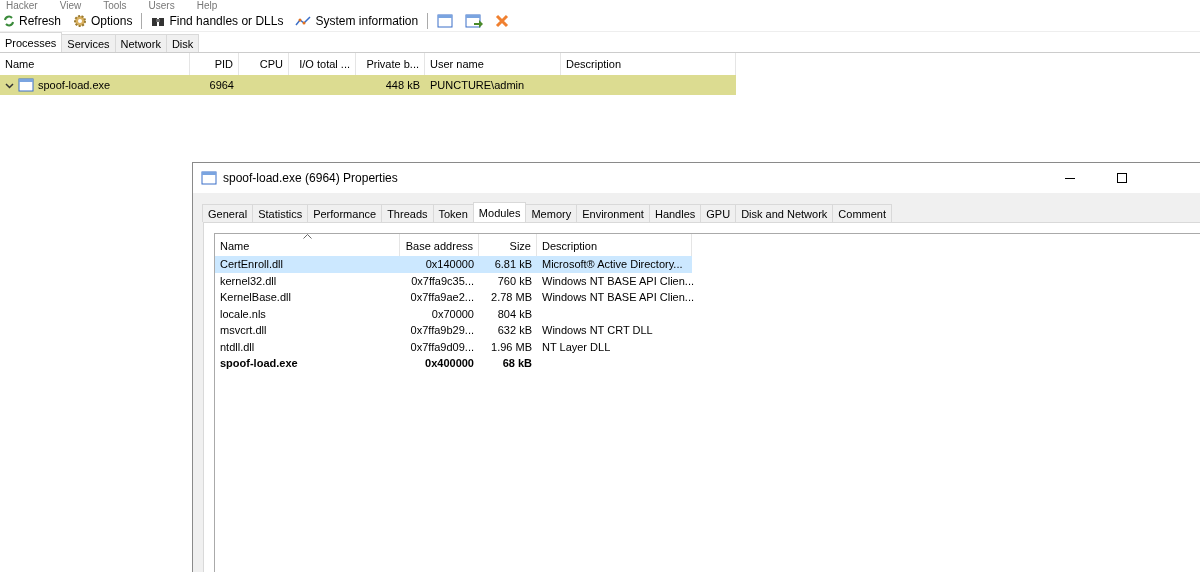 This screenshot has width=1200, height=572. Describe the element at coordinates (80, 21) in the screenshot. I see `gear-icon` at that location.